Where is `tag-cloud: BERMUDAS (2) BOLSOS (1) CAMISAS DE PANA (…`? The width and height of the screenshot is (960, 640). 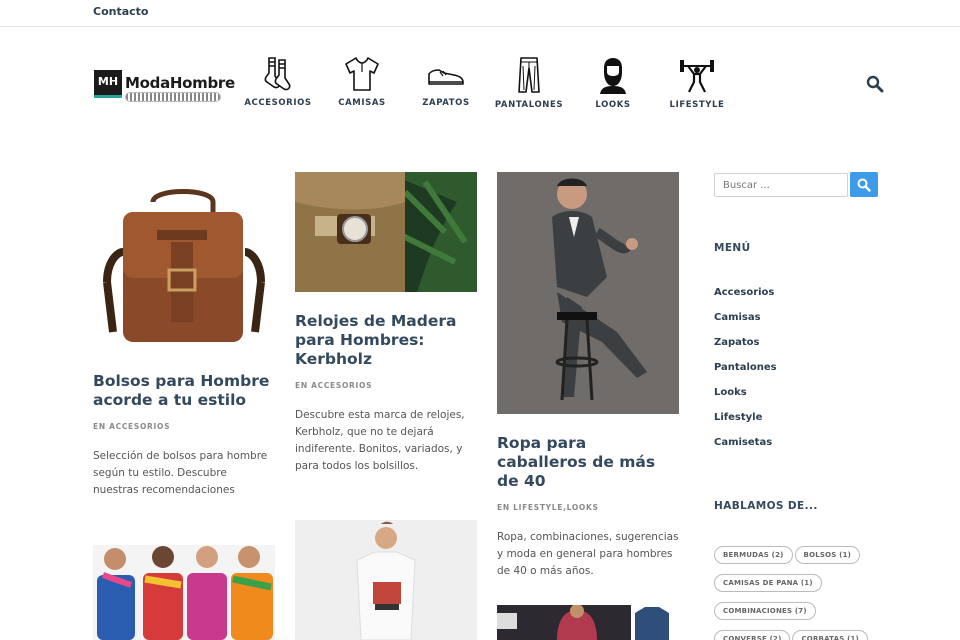 tag-cloud: BERMUDAS (2) BOLSOS (1) CAMISAS DE PANA (… is located at coordinates (804, 591).